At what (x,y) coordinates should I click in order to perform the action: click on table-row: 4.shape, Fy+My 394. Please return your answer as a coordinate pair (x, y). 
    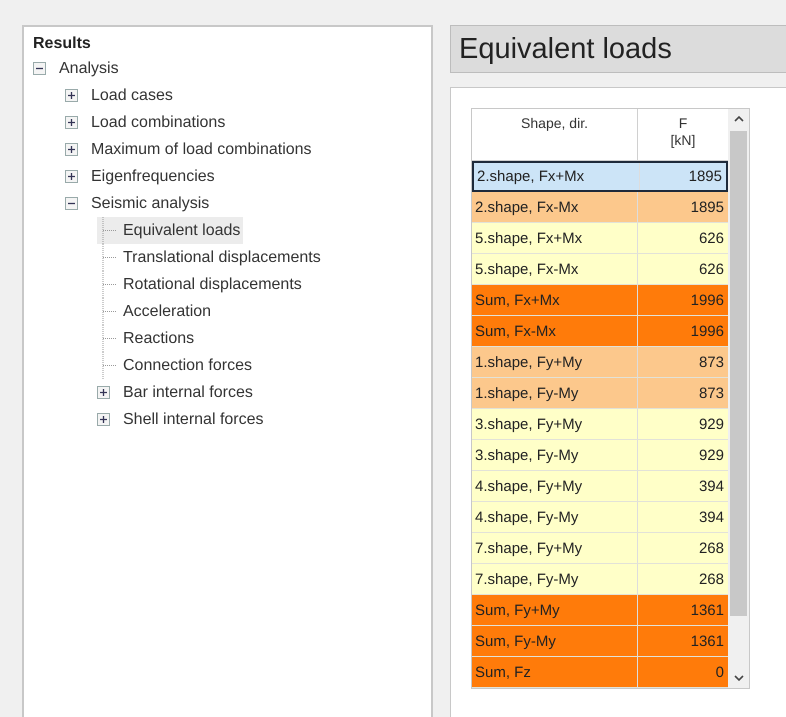
    Looking at the image, I should click on (600, 486).